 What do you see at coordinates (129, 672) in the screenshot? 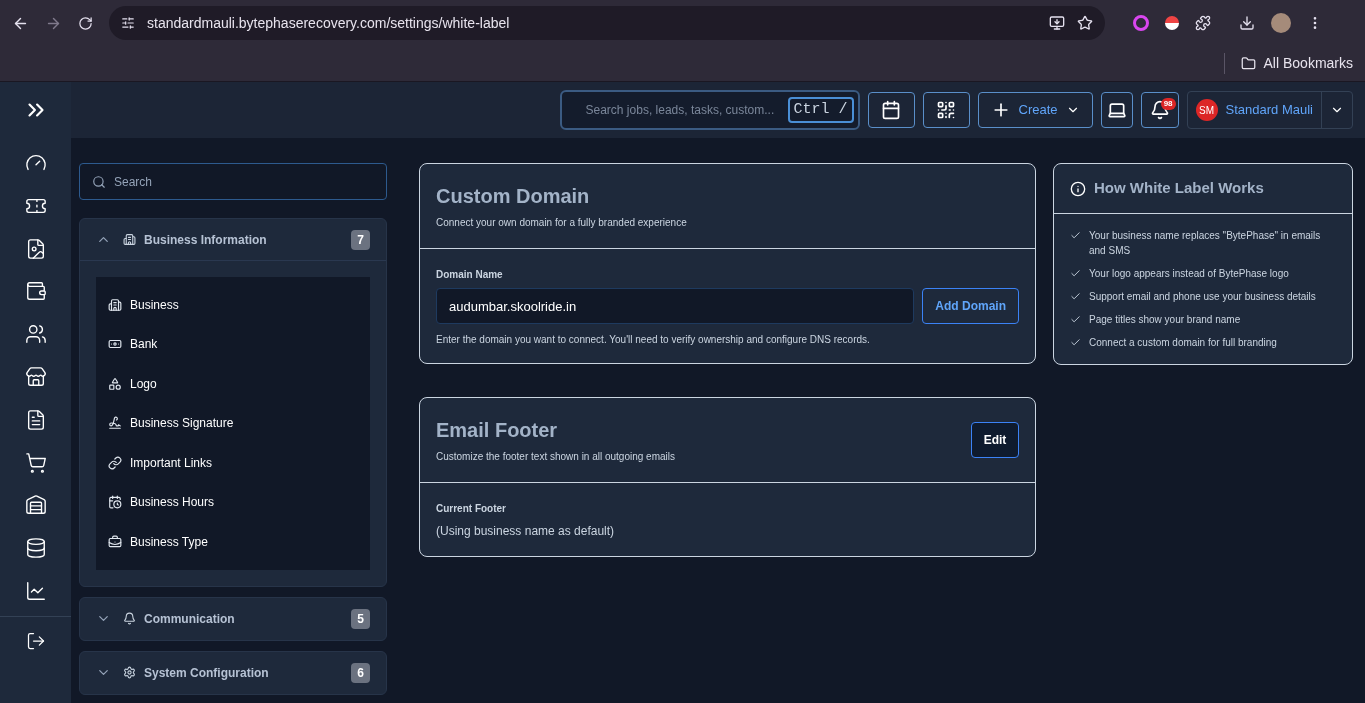
I see `settings-icon` at bounding box center [129, 672].